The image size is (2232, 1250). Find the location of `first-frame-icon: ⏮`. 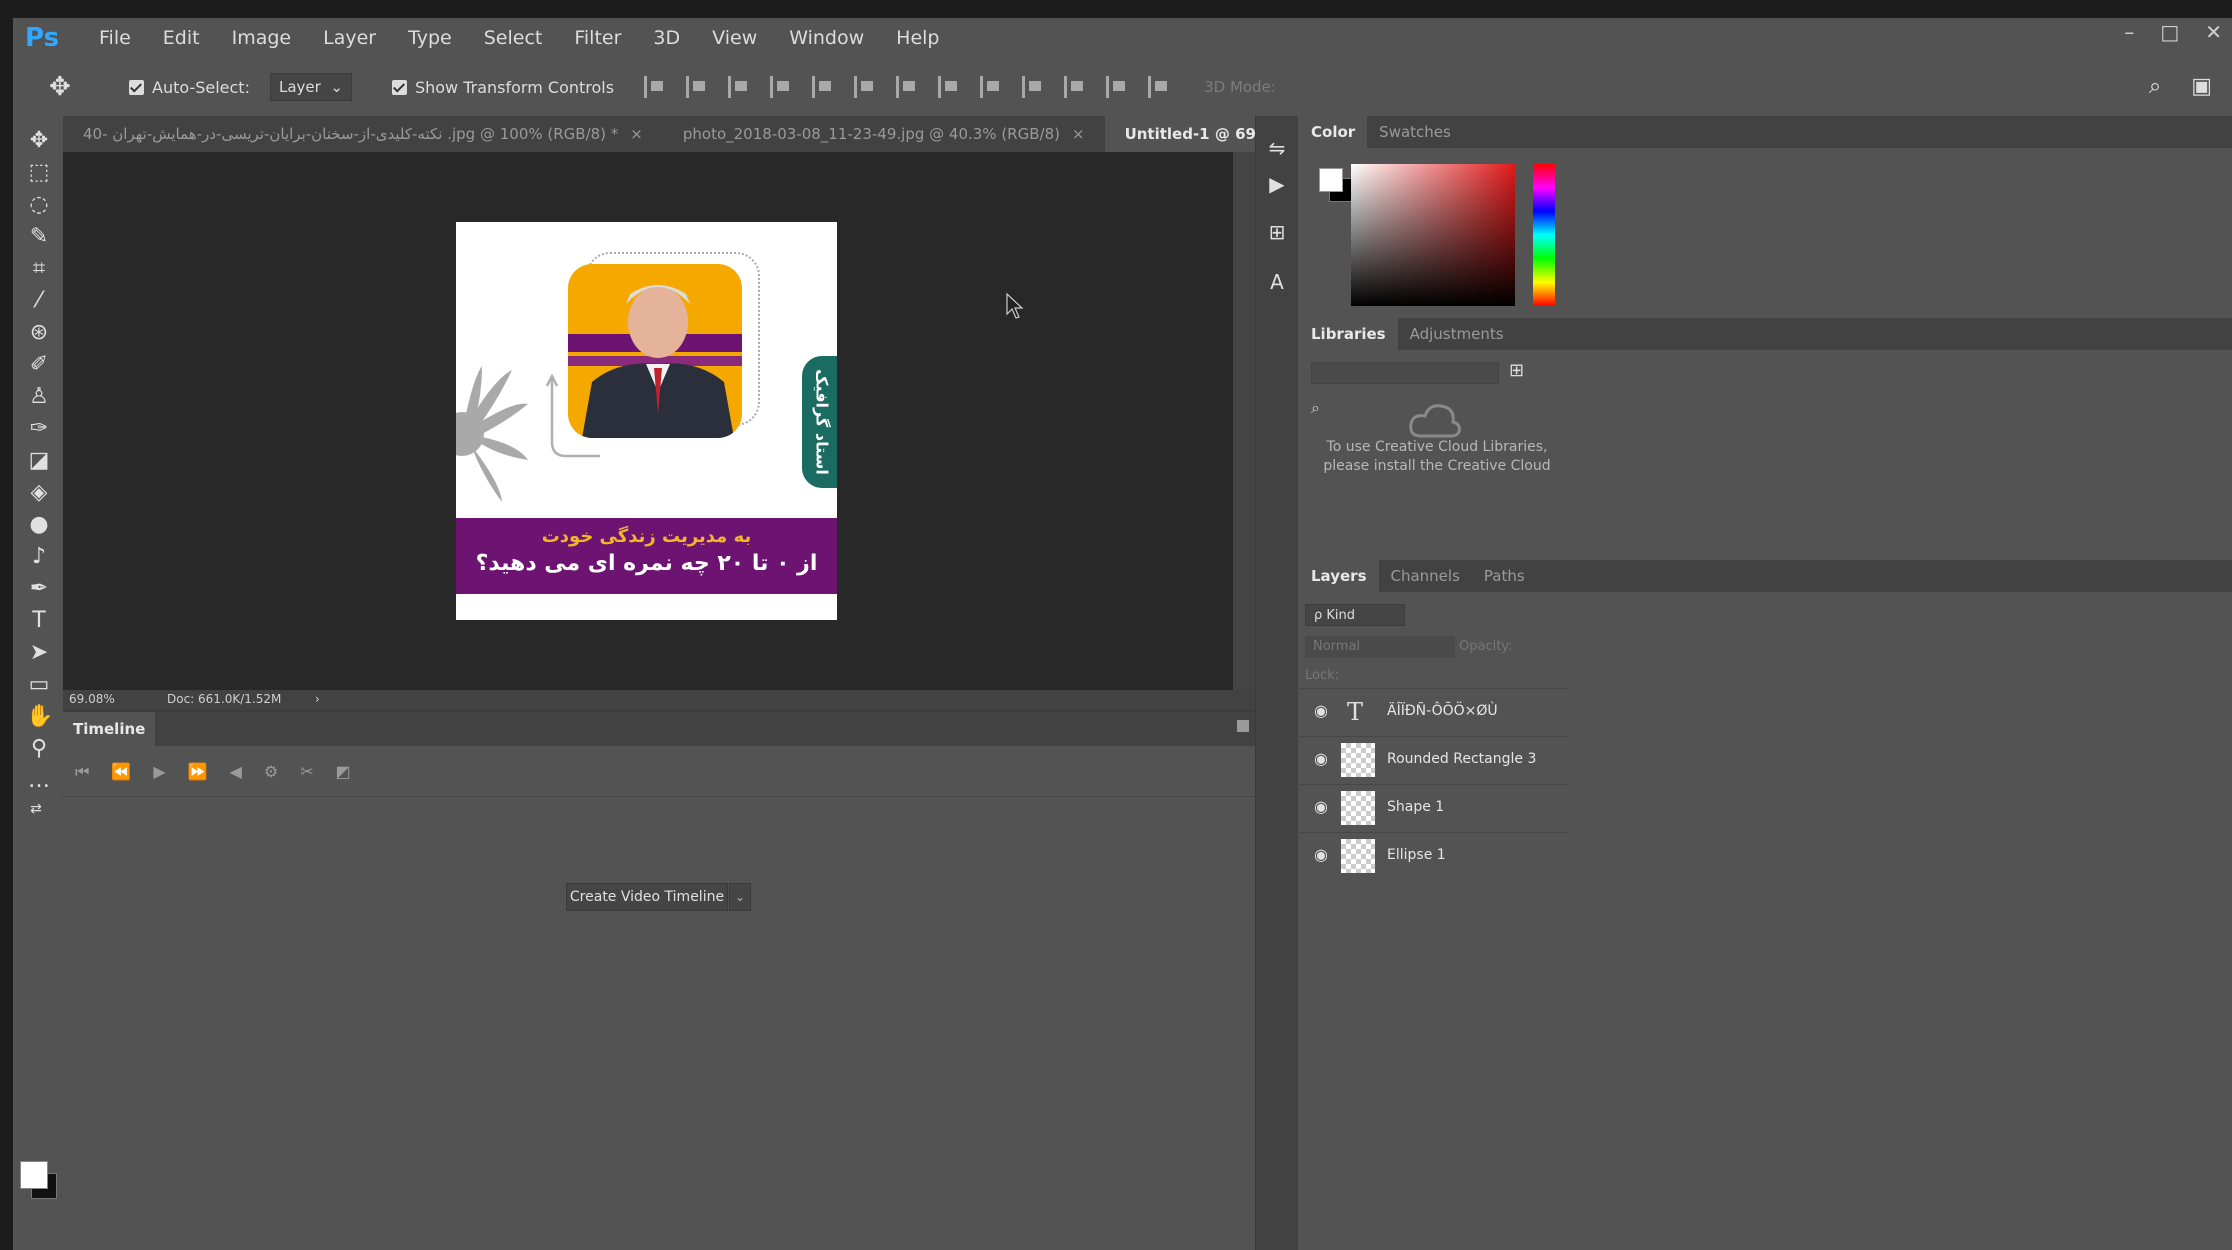

first-frame-icon: ⏮ is located at coordinates (82, 772).